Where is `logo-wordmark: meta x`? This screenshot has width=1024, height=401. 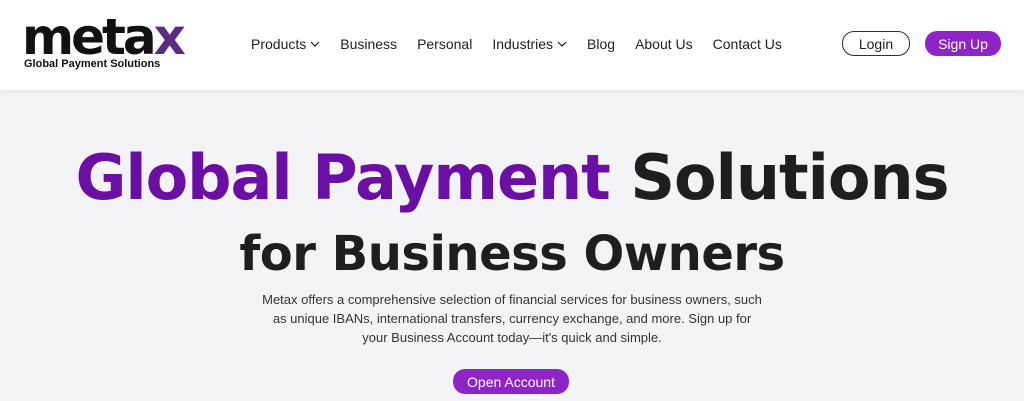
logo-wordmark: meta x is located at coordinates (104, 37).